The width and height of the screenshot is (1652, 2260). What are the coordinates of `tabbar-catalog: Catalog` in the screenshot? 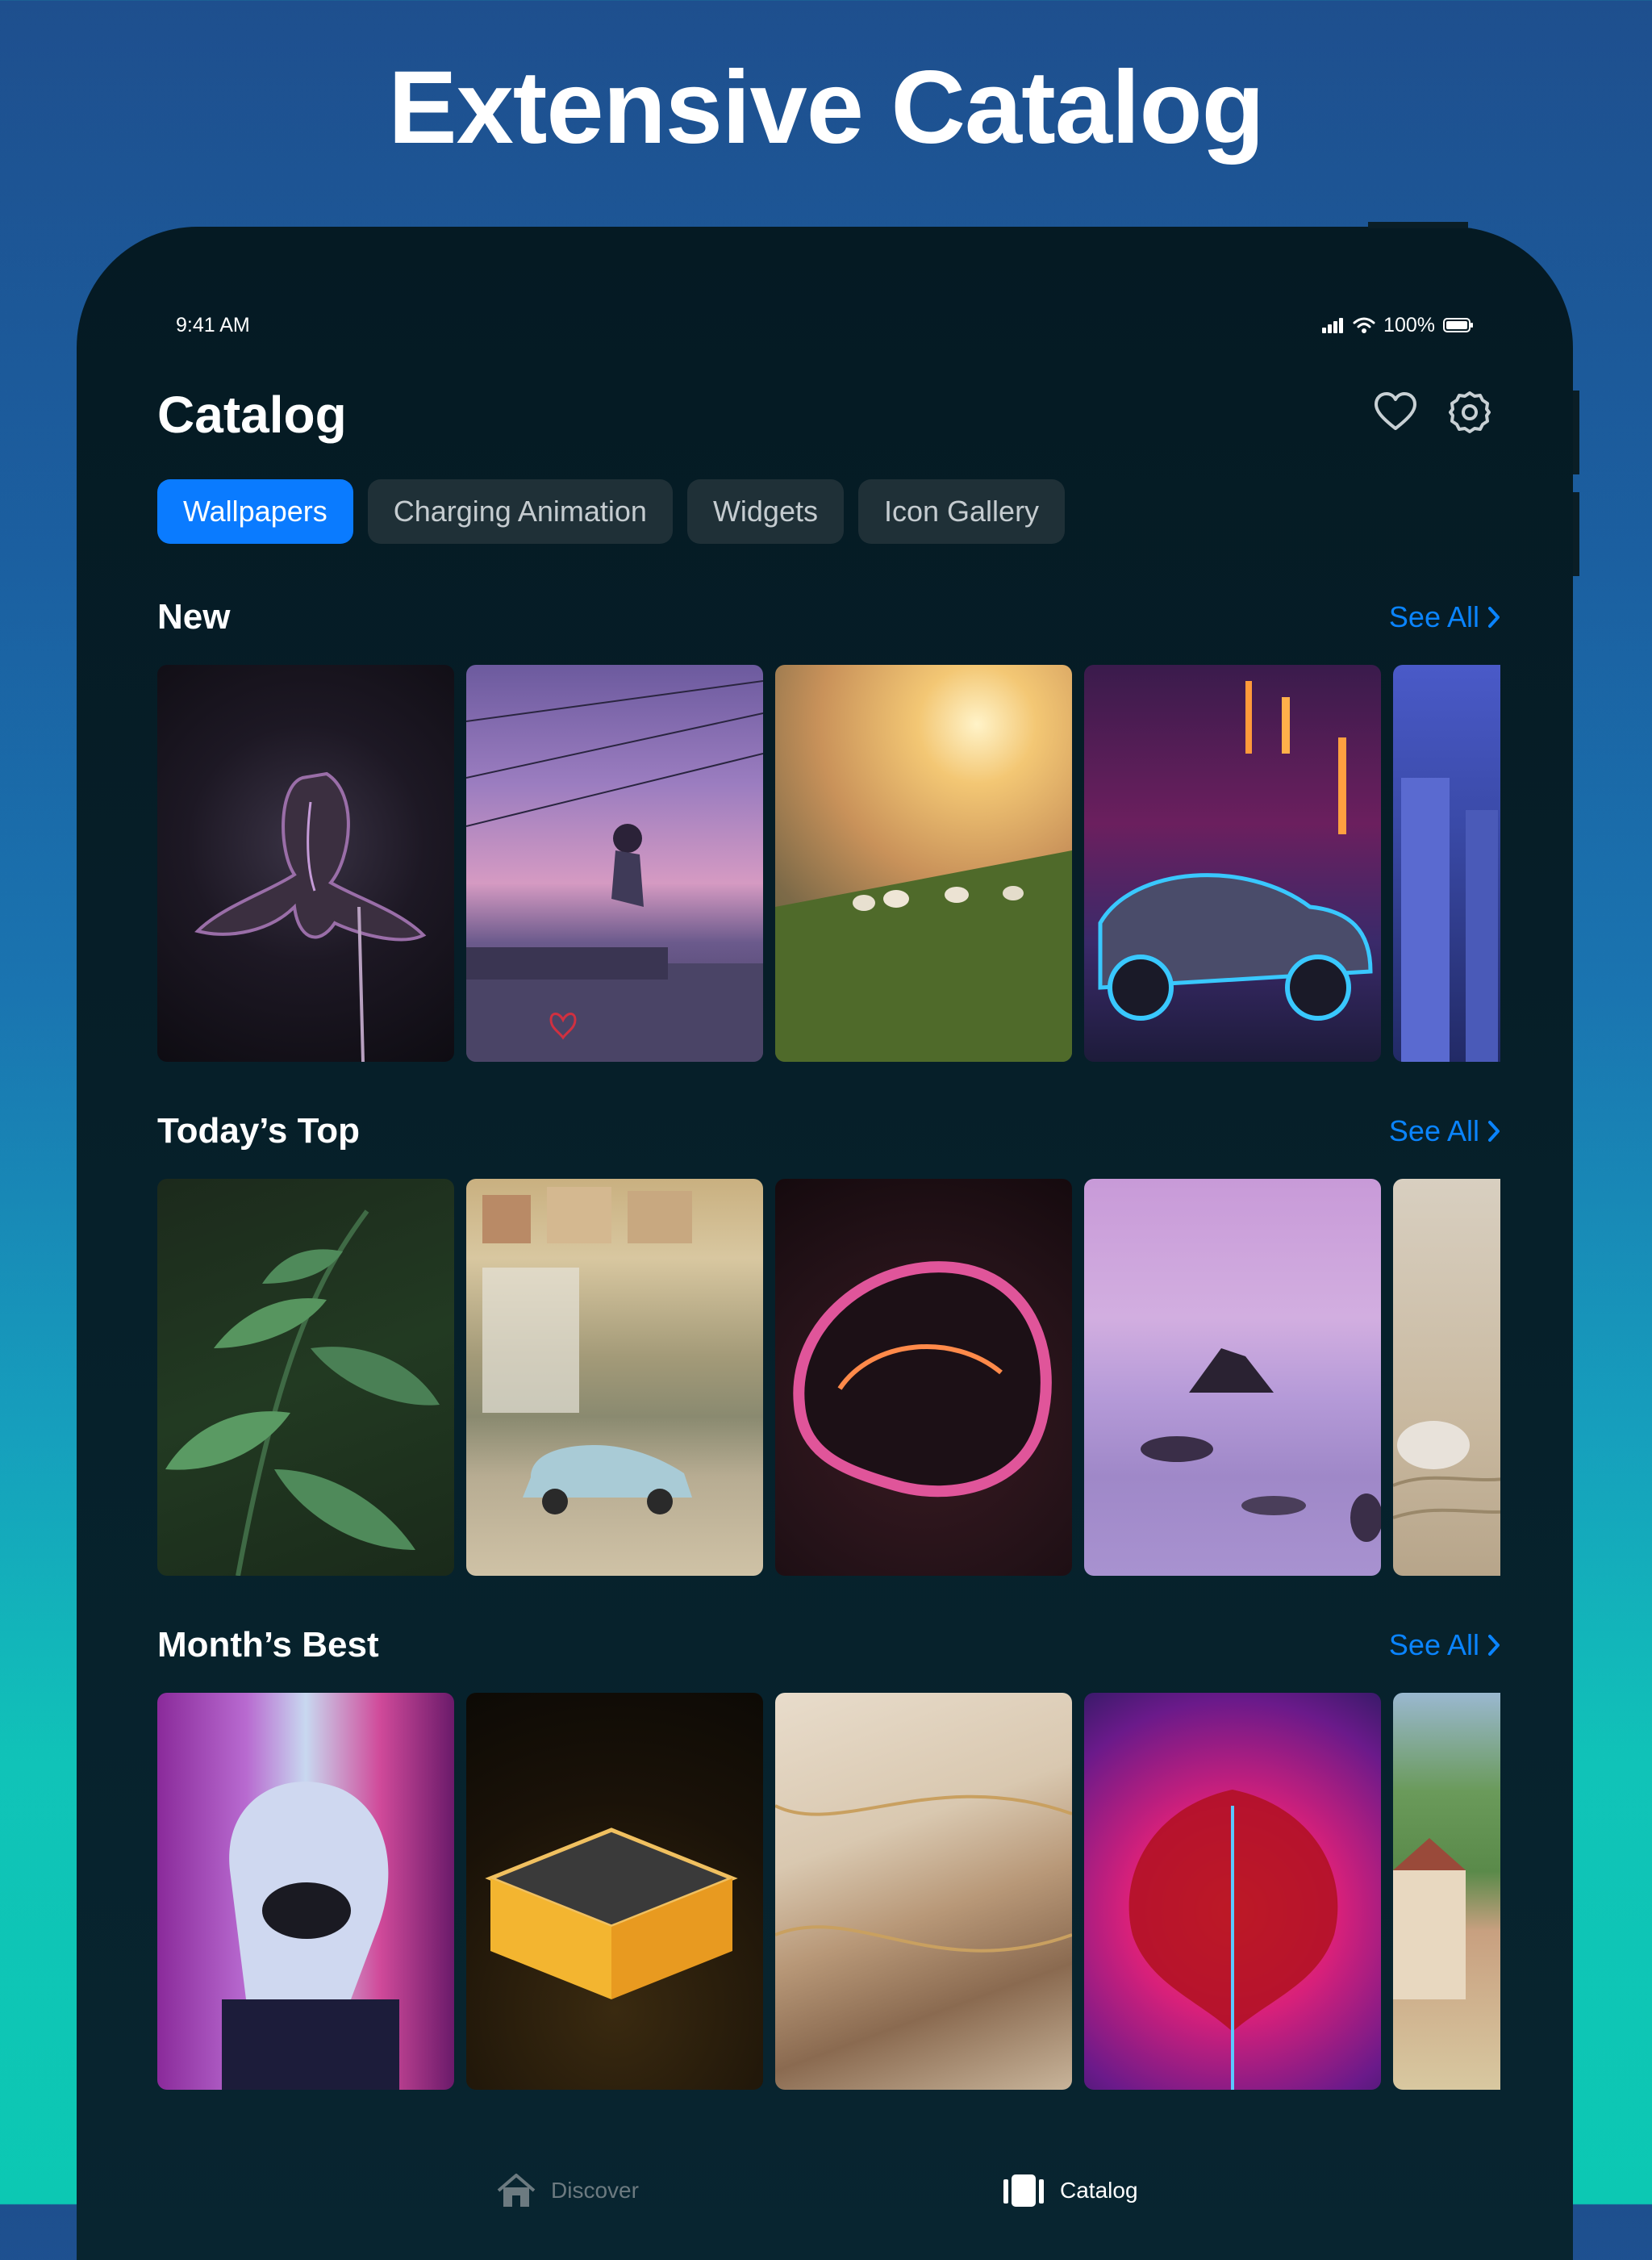 It's located at (1070, 2190).